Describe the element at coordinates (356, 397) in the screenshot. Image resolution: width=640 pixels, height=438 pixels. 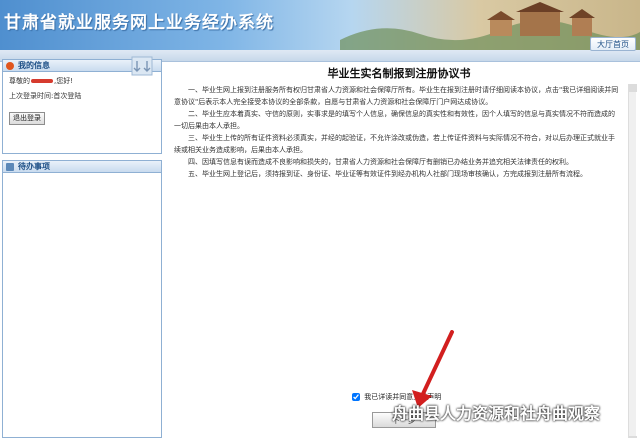
I see `agree-checkbox` at that location.